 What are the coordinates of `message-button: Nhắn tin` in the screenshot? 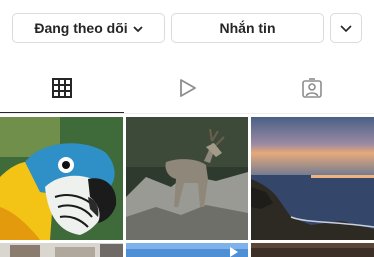 It's located at (247, 28).